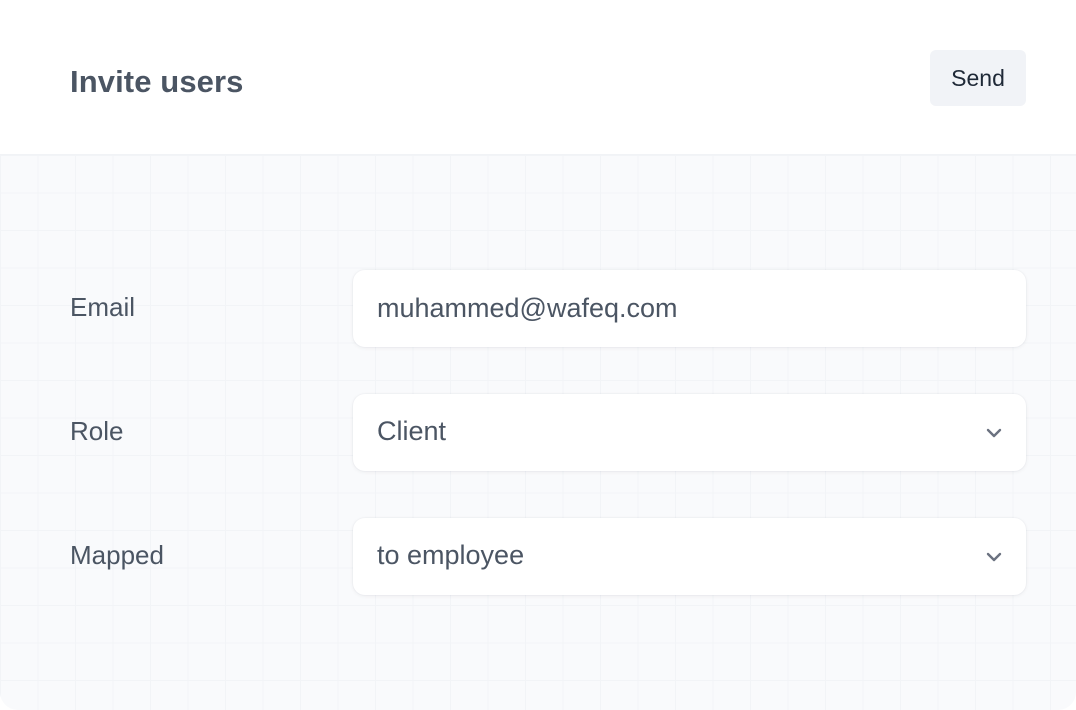 The width and height of the screenshot is (1076, 710). I want to click on role-selected-value: Client, so click(412, 431).